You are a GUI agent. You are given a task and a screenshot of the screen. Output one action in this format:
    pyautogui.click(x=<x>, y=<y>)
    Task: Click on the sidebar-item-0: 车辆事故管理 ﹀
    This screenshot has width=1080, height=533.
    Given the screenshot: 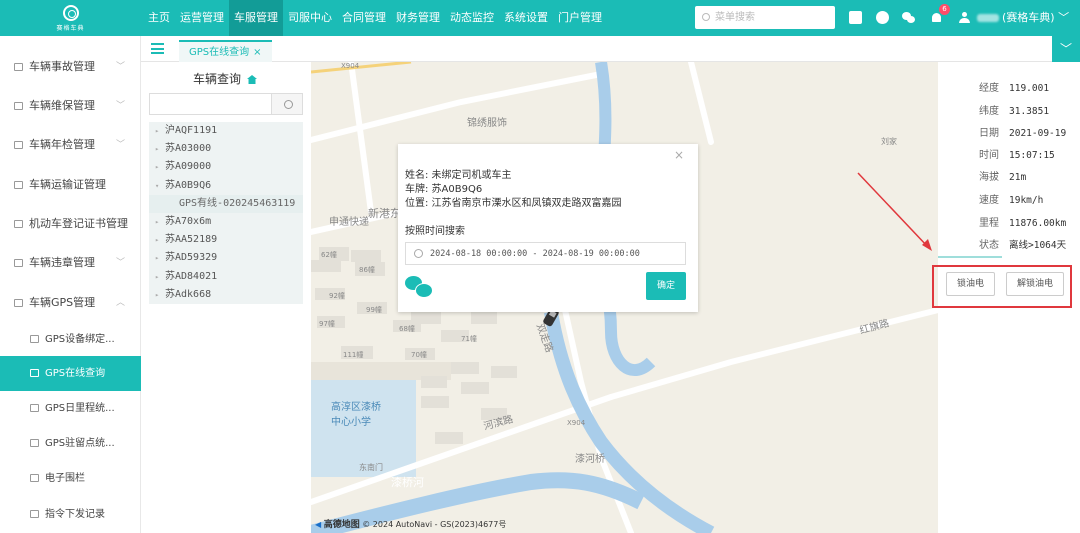 What is the action you would take?
    pyautogui.click(x=70, y=67)
    